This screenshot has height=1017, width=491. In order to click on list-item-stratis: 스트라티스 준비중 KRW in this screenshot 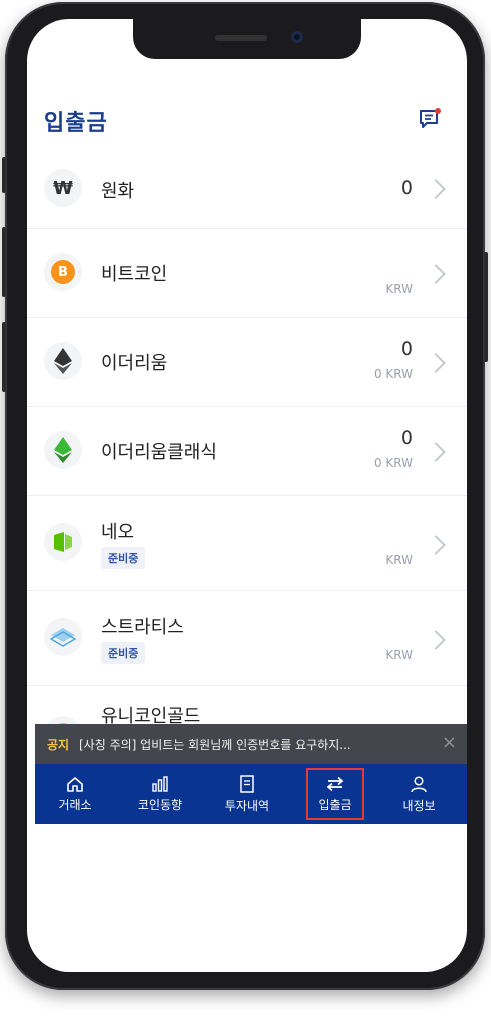, I will do `click(247, 638)`.